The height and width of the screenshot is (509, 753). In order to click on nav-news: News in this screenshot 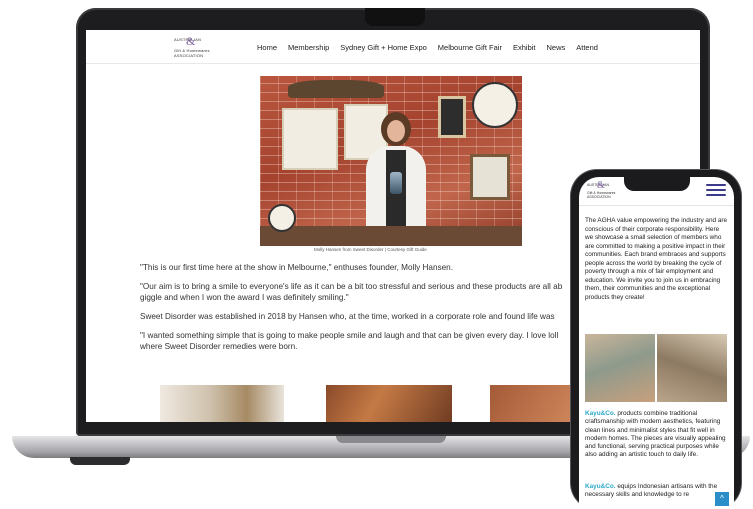, I will do `click(556, 47)`.